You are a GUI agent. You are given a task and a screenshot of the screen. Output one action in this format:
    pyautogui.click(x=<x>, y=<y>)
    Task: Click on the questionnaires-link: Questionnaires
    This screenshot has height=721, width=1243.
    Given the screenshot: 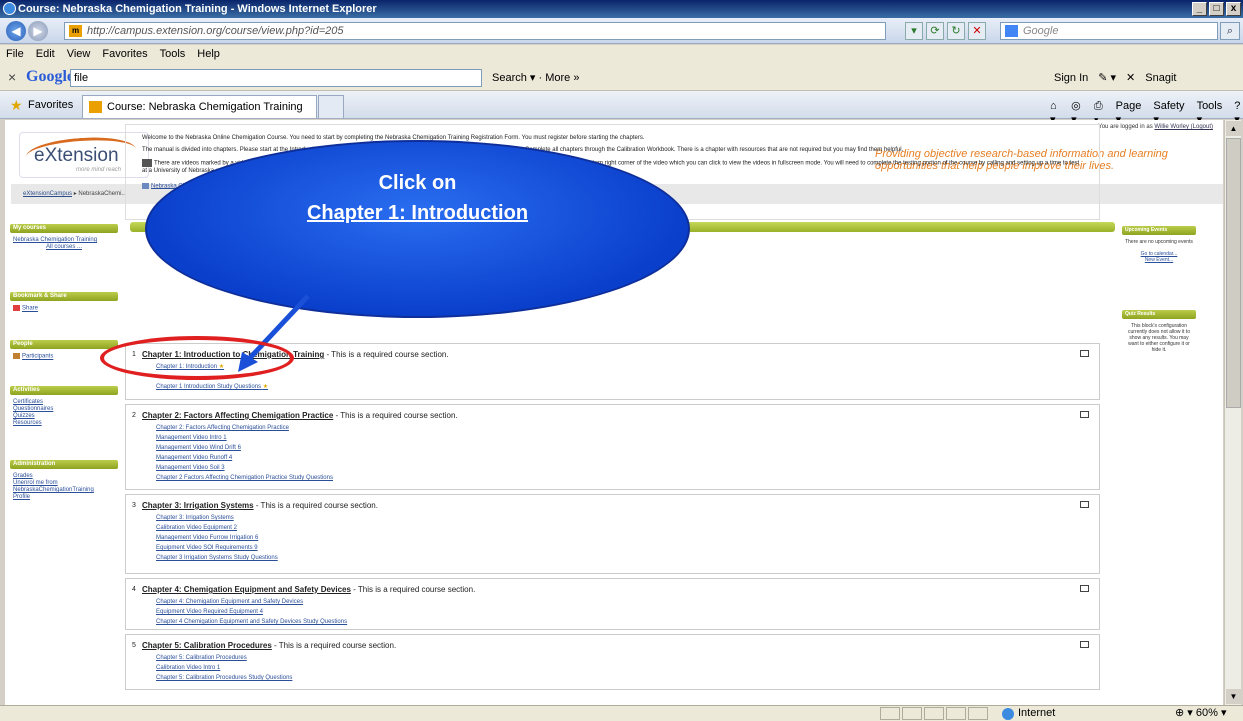 What is the action you would take?
    pyautogui.click(x=64, y=409)
    